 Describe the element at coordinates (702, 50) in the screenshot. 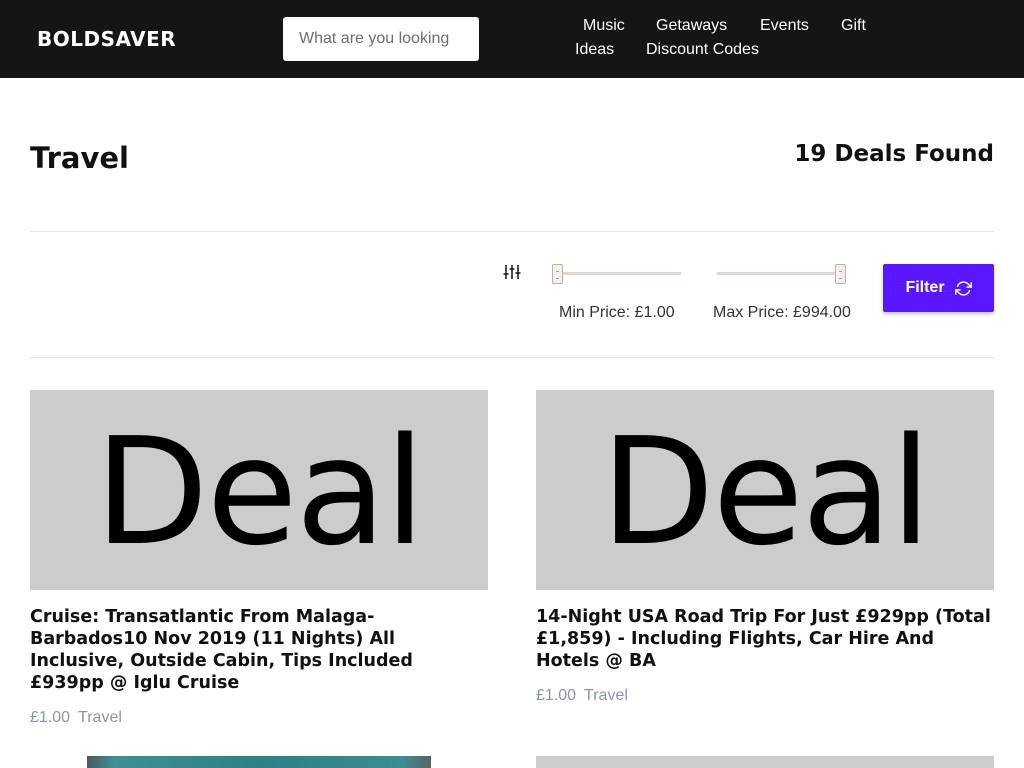

I see `nav-item-discount-codes: Discount Codes` at that location.